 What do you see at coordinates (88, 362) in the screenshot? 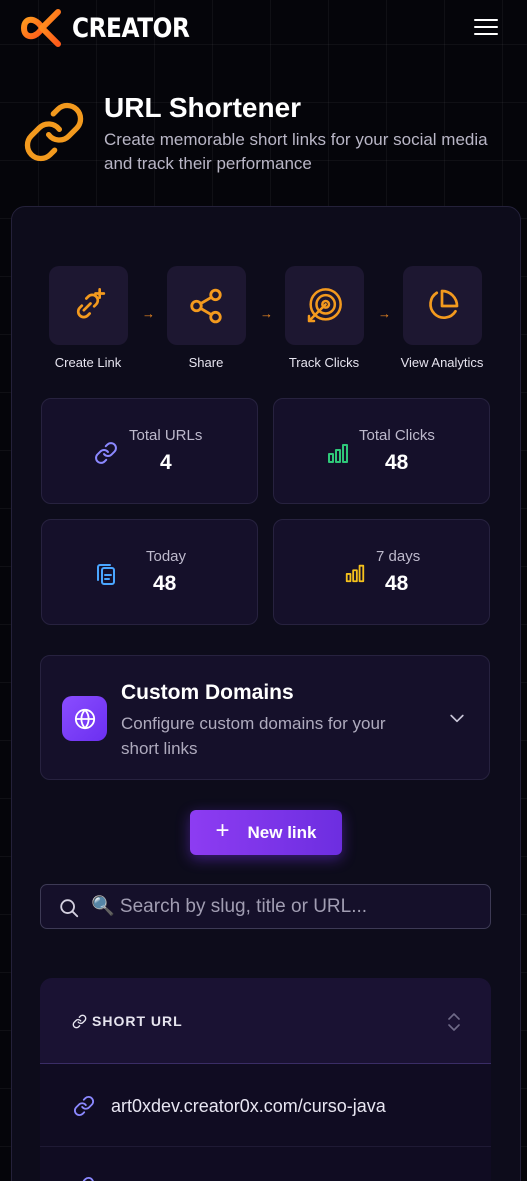
I see `step-label: Create Link` at bounding box center [88, 362].